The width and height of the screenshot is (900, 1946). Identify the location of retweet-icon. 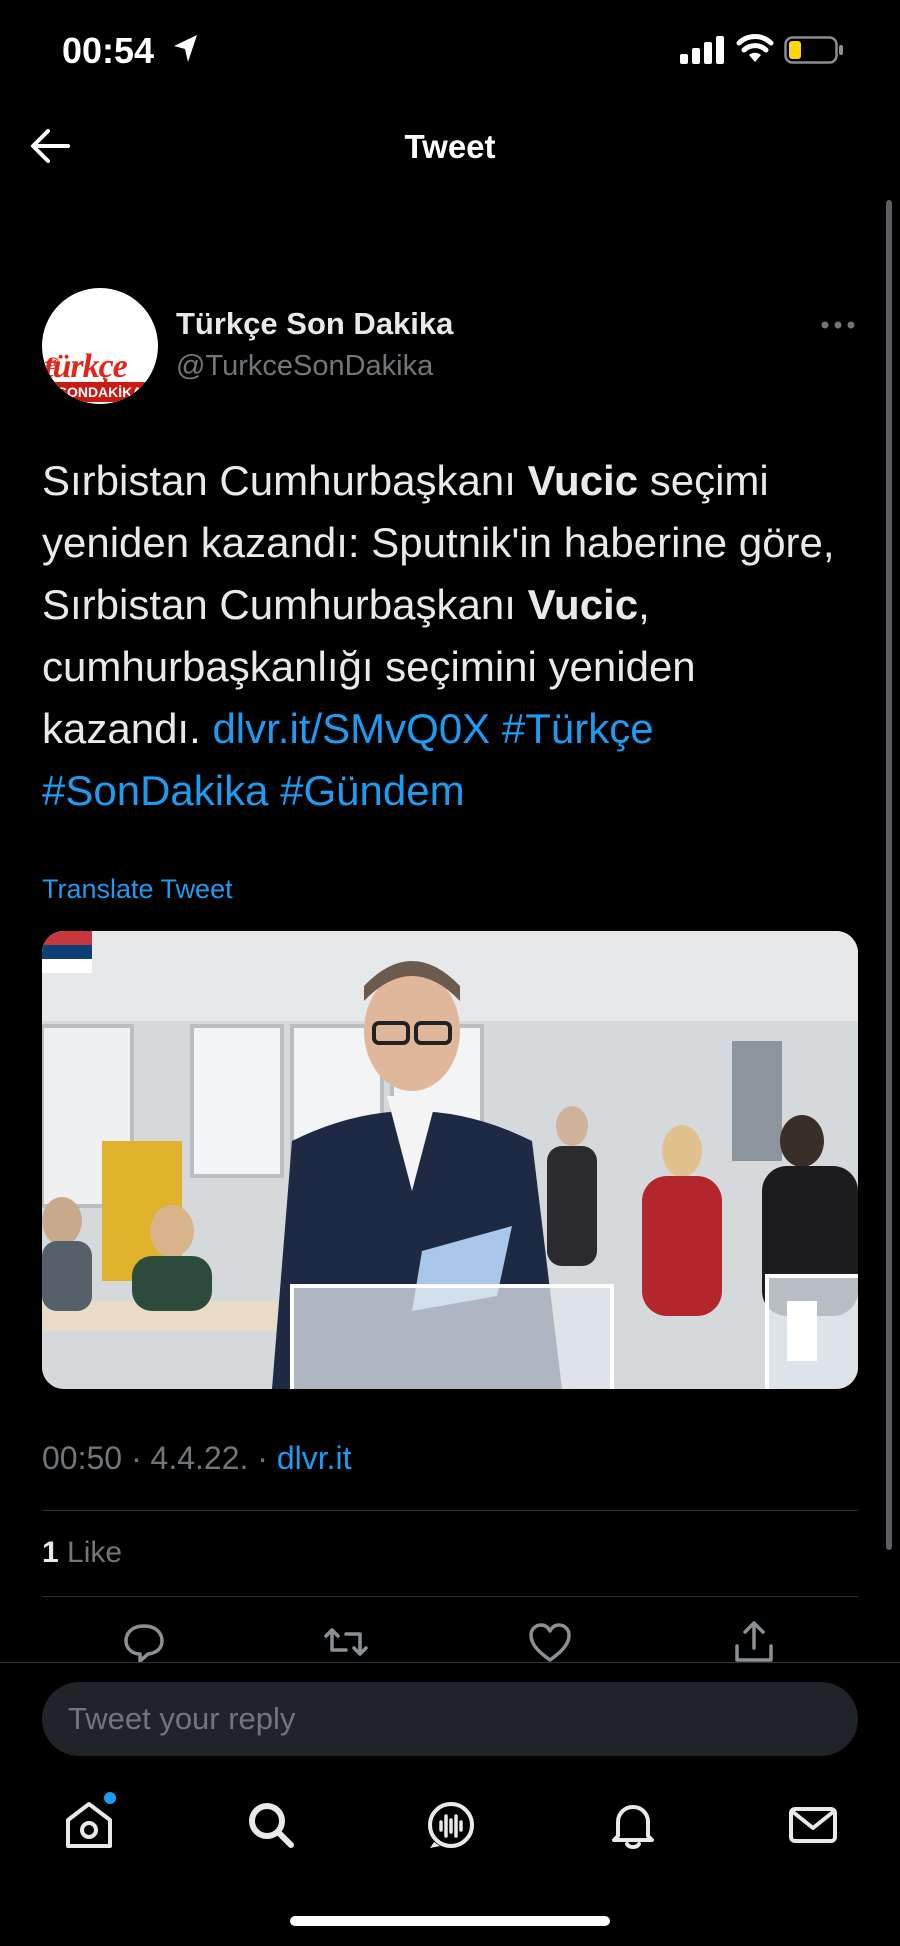
(346, 1642).